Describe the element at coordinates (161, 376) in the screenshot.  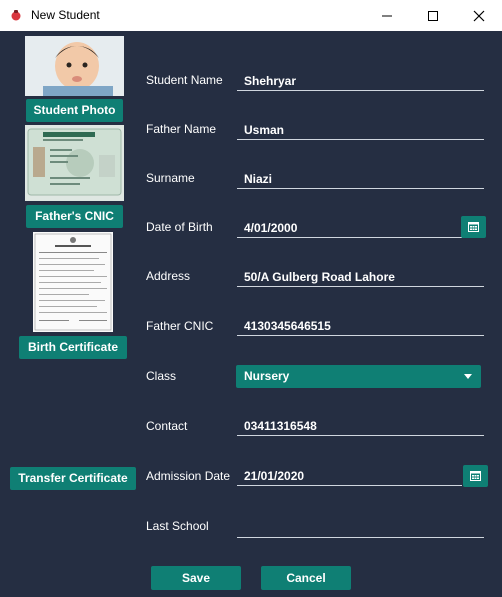
I see `class-label: Class` at that location.